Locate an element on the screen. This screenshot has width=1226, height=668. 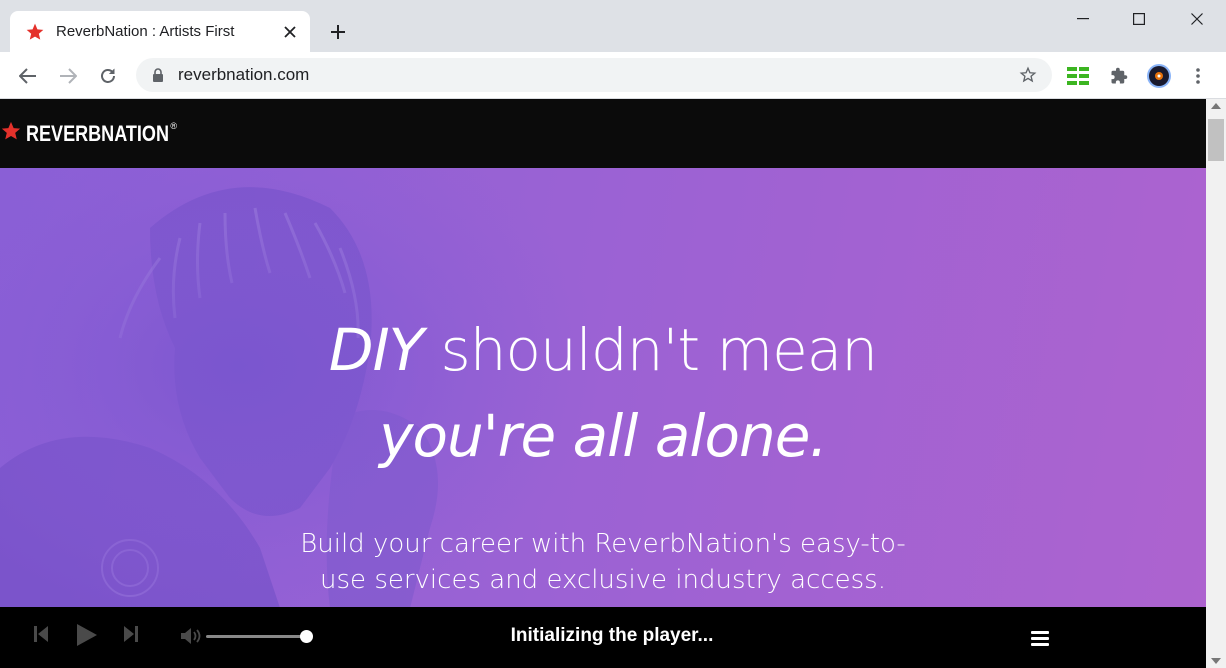
hero-headline-line2: you're all alone. is located at coordinates (603, 436).